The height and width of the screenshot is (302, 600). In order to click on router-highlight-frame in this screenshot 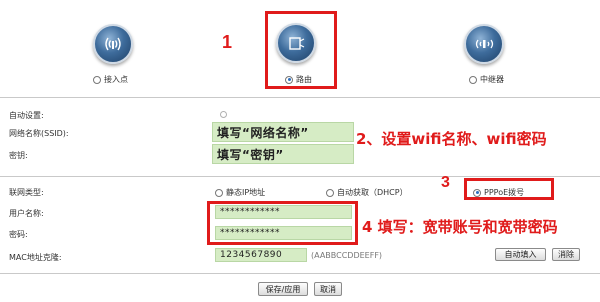, I will do `click(301, 50)`.